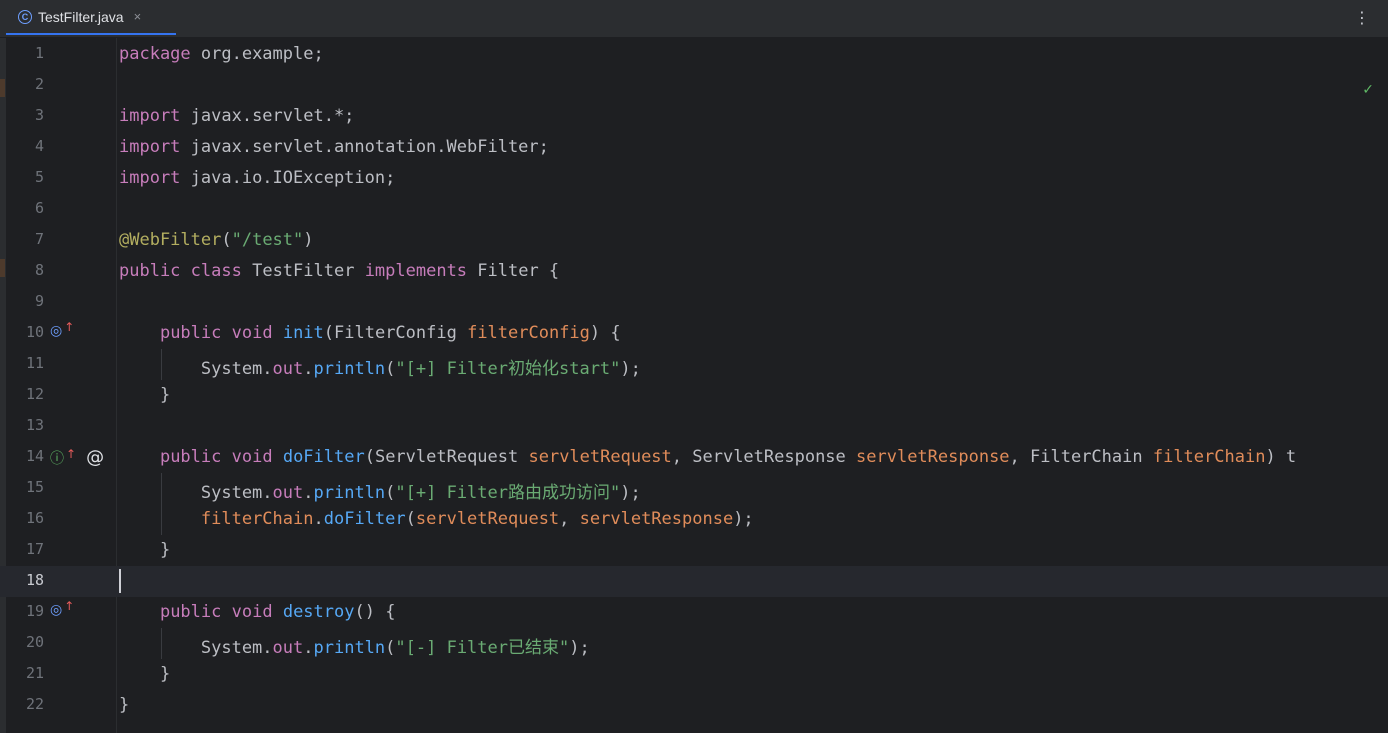 The height and width of the screenshot is (733, 1388). I want to click on code-token: javax.servlet.*;, so click(267, 116).